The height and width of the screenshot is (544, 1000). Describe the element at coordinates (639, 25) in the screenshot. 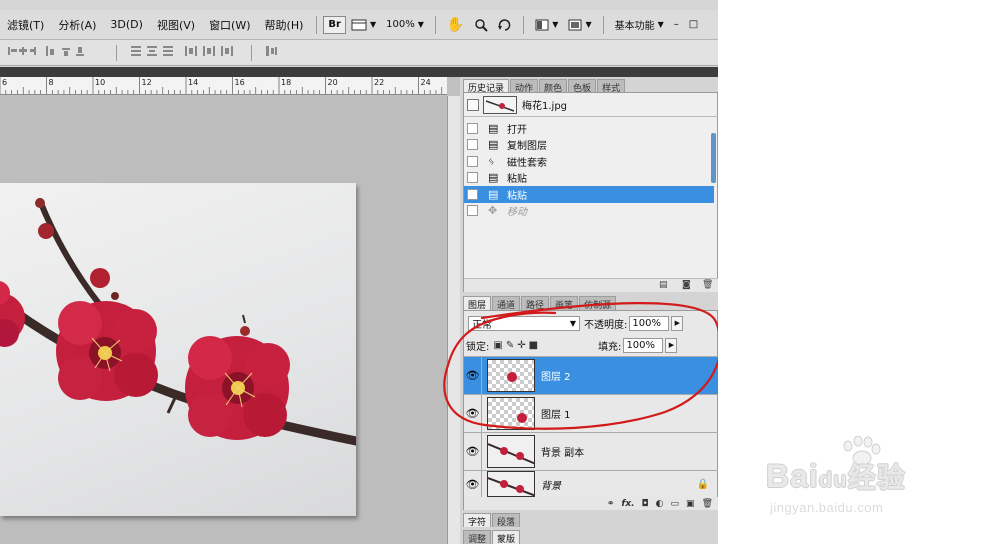

I see `workspace-dropdown: 基本功能 ▼` at that location.